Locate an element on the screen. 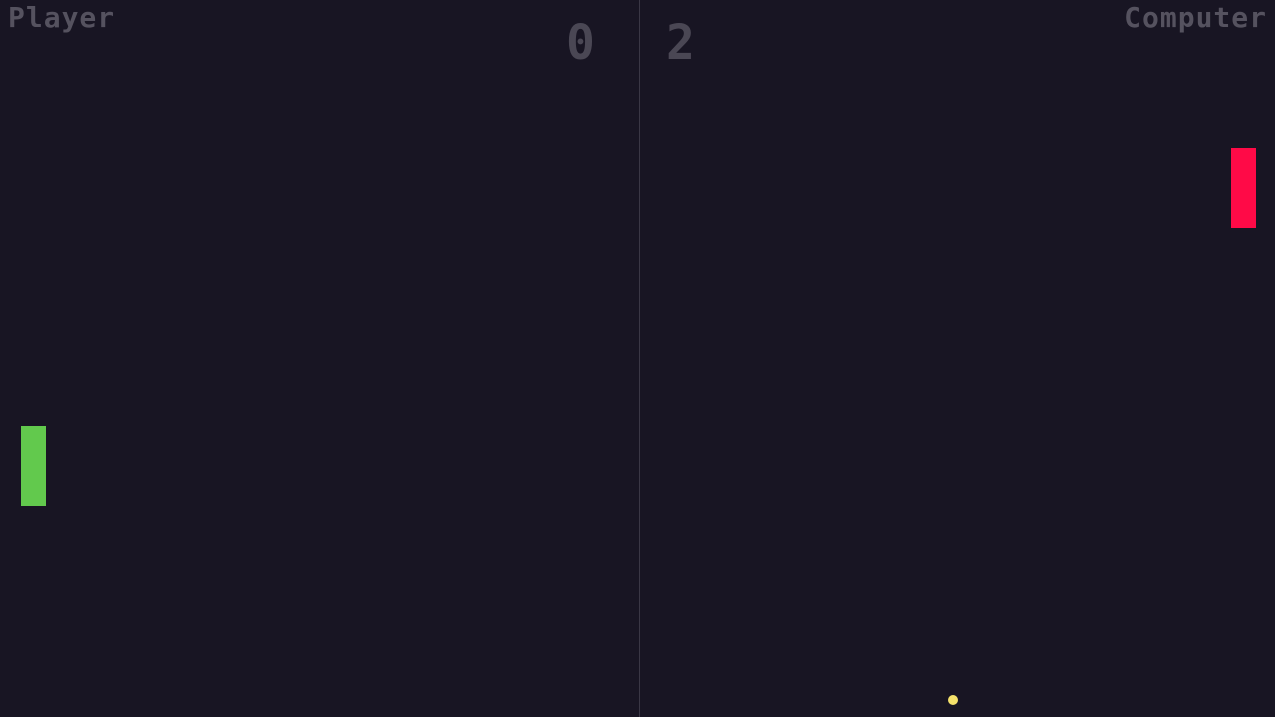 The width and height of the screenshot is (1275, 717). player-label: Player is located at coordinates (62, 17).